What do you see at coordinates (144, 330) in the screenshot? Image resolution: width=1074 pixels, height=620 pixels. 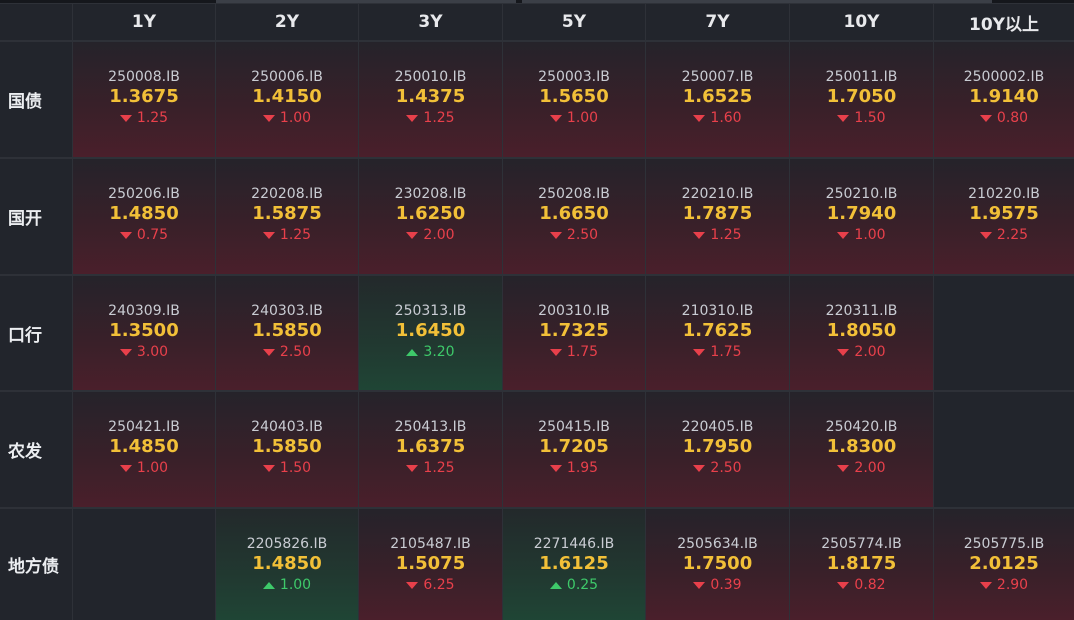 I see `bond-yield: 1.3500` at bounding box center [144, 330].